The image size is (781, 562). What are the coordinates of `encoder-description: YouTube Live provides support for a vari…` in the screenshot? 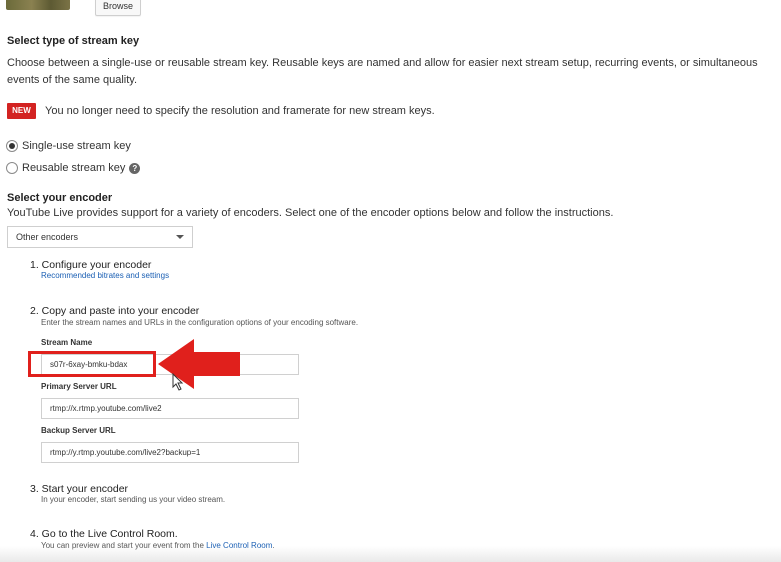 It's located at (310, 213).